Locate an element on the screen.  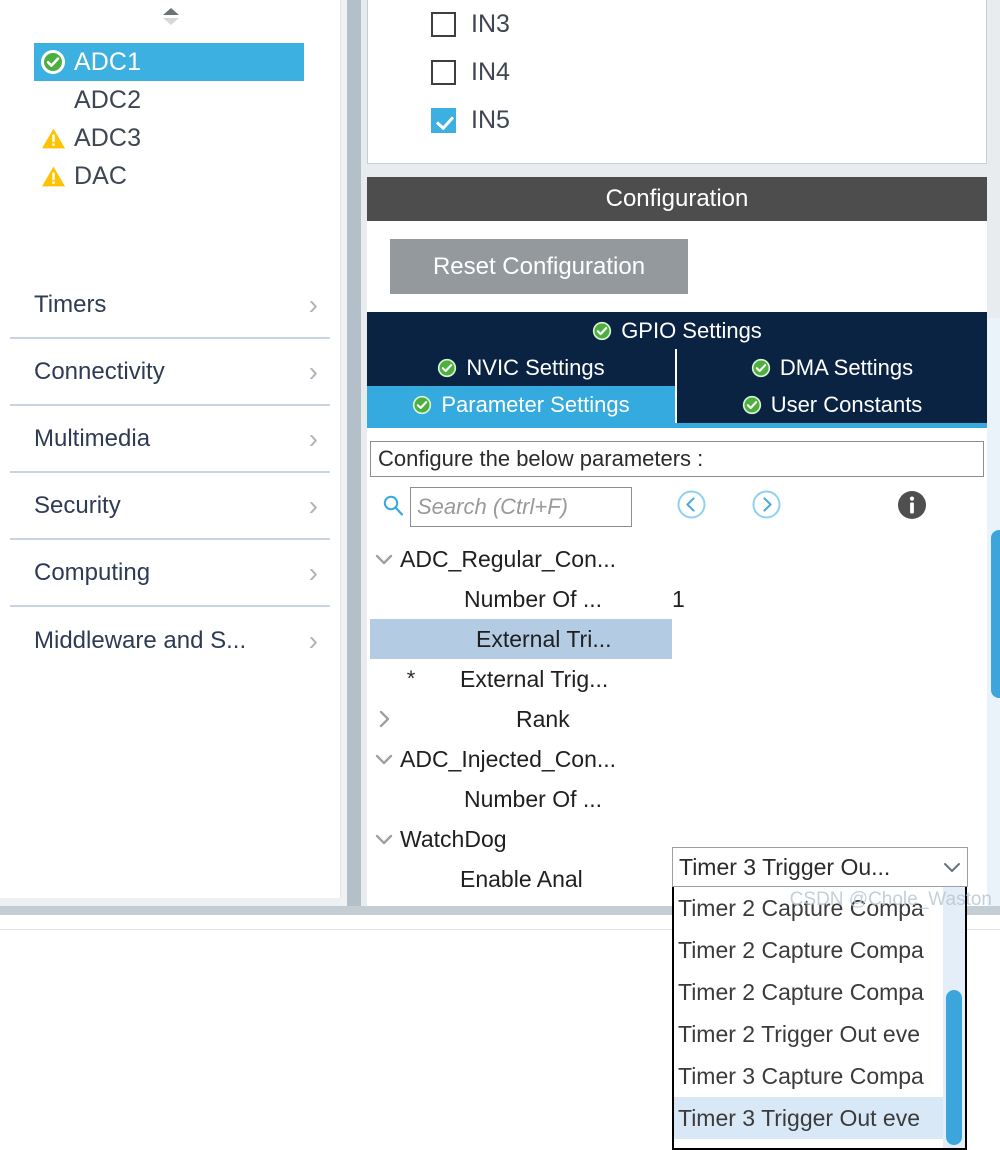
checkbox-in4 is located at coordinates (443, 72).